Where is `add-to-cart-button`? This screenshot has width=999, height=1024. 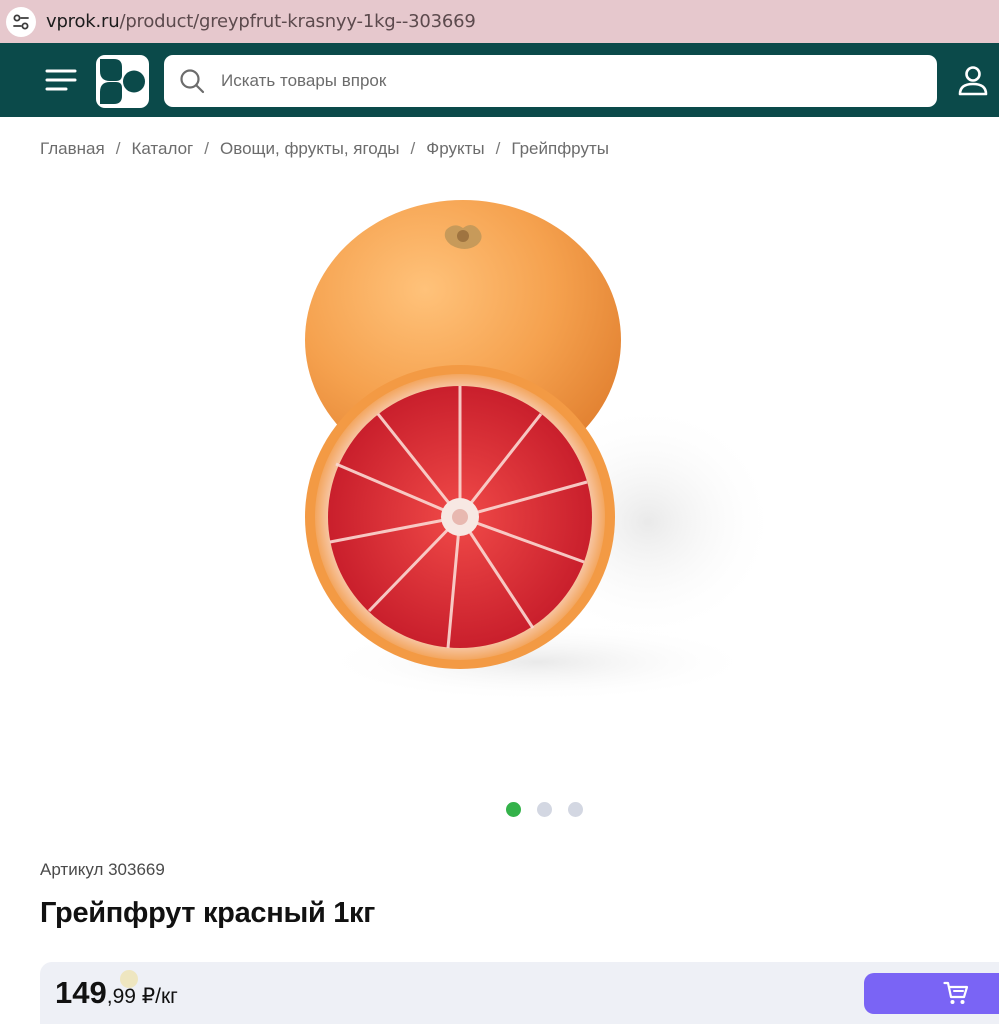 add-to-cart-button is located at coordinates (931, 993).